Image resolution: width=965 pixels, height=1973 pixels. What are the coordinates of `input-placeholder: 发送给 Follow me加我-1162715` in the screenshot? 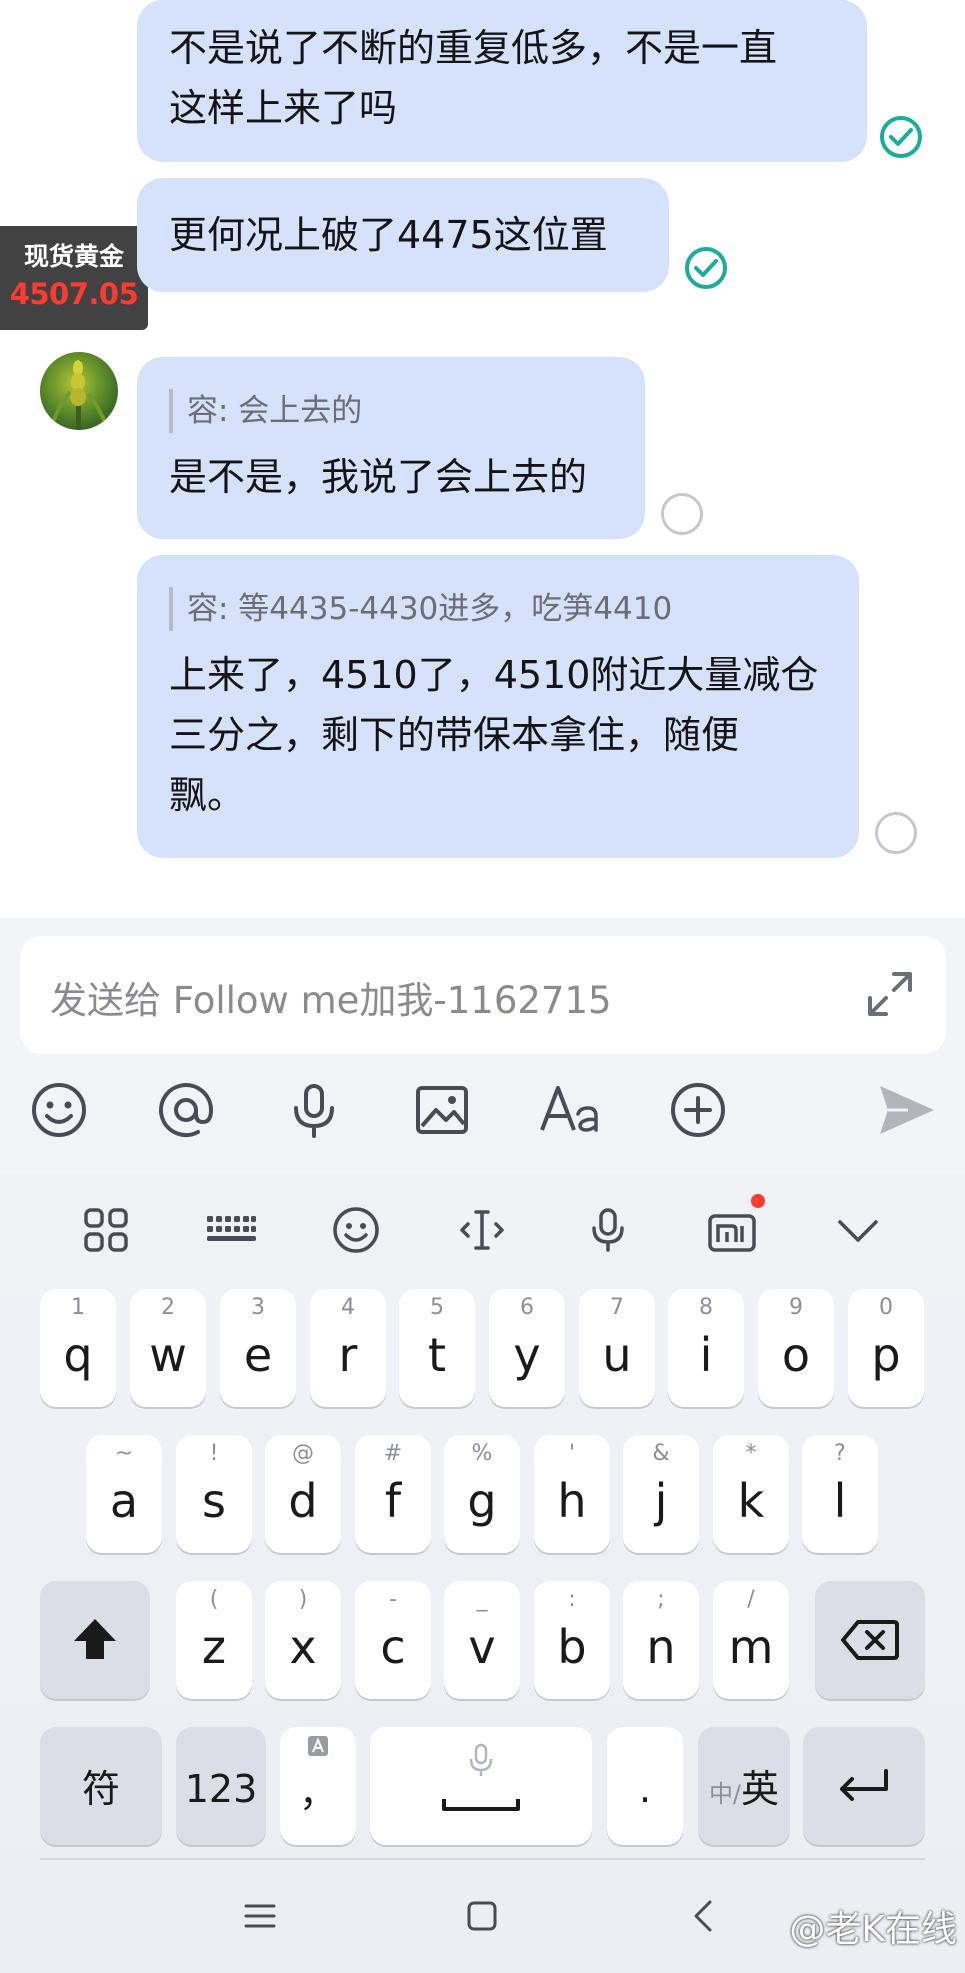 It's located at (331, 1000).